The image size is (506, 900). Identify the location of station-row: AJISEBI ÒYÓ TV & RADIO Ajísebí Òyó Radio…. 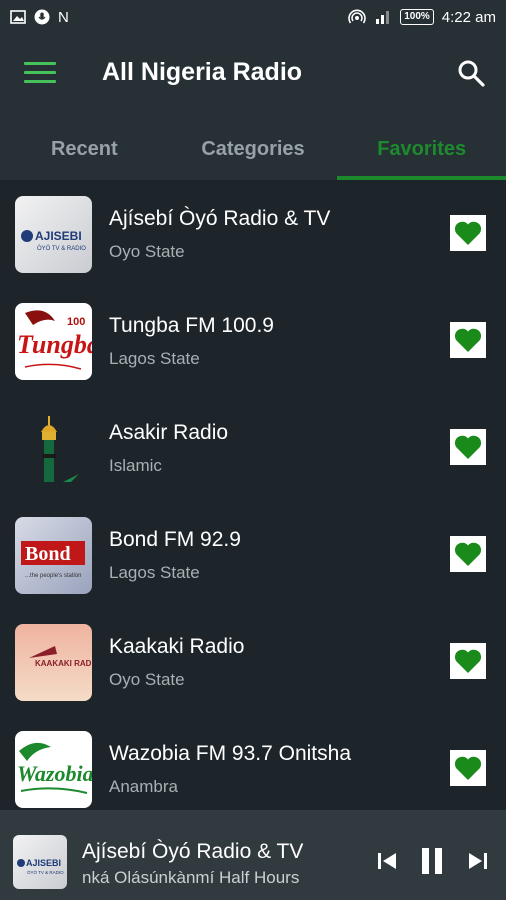
(253, 233).